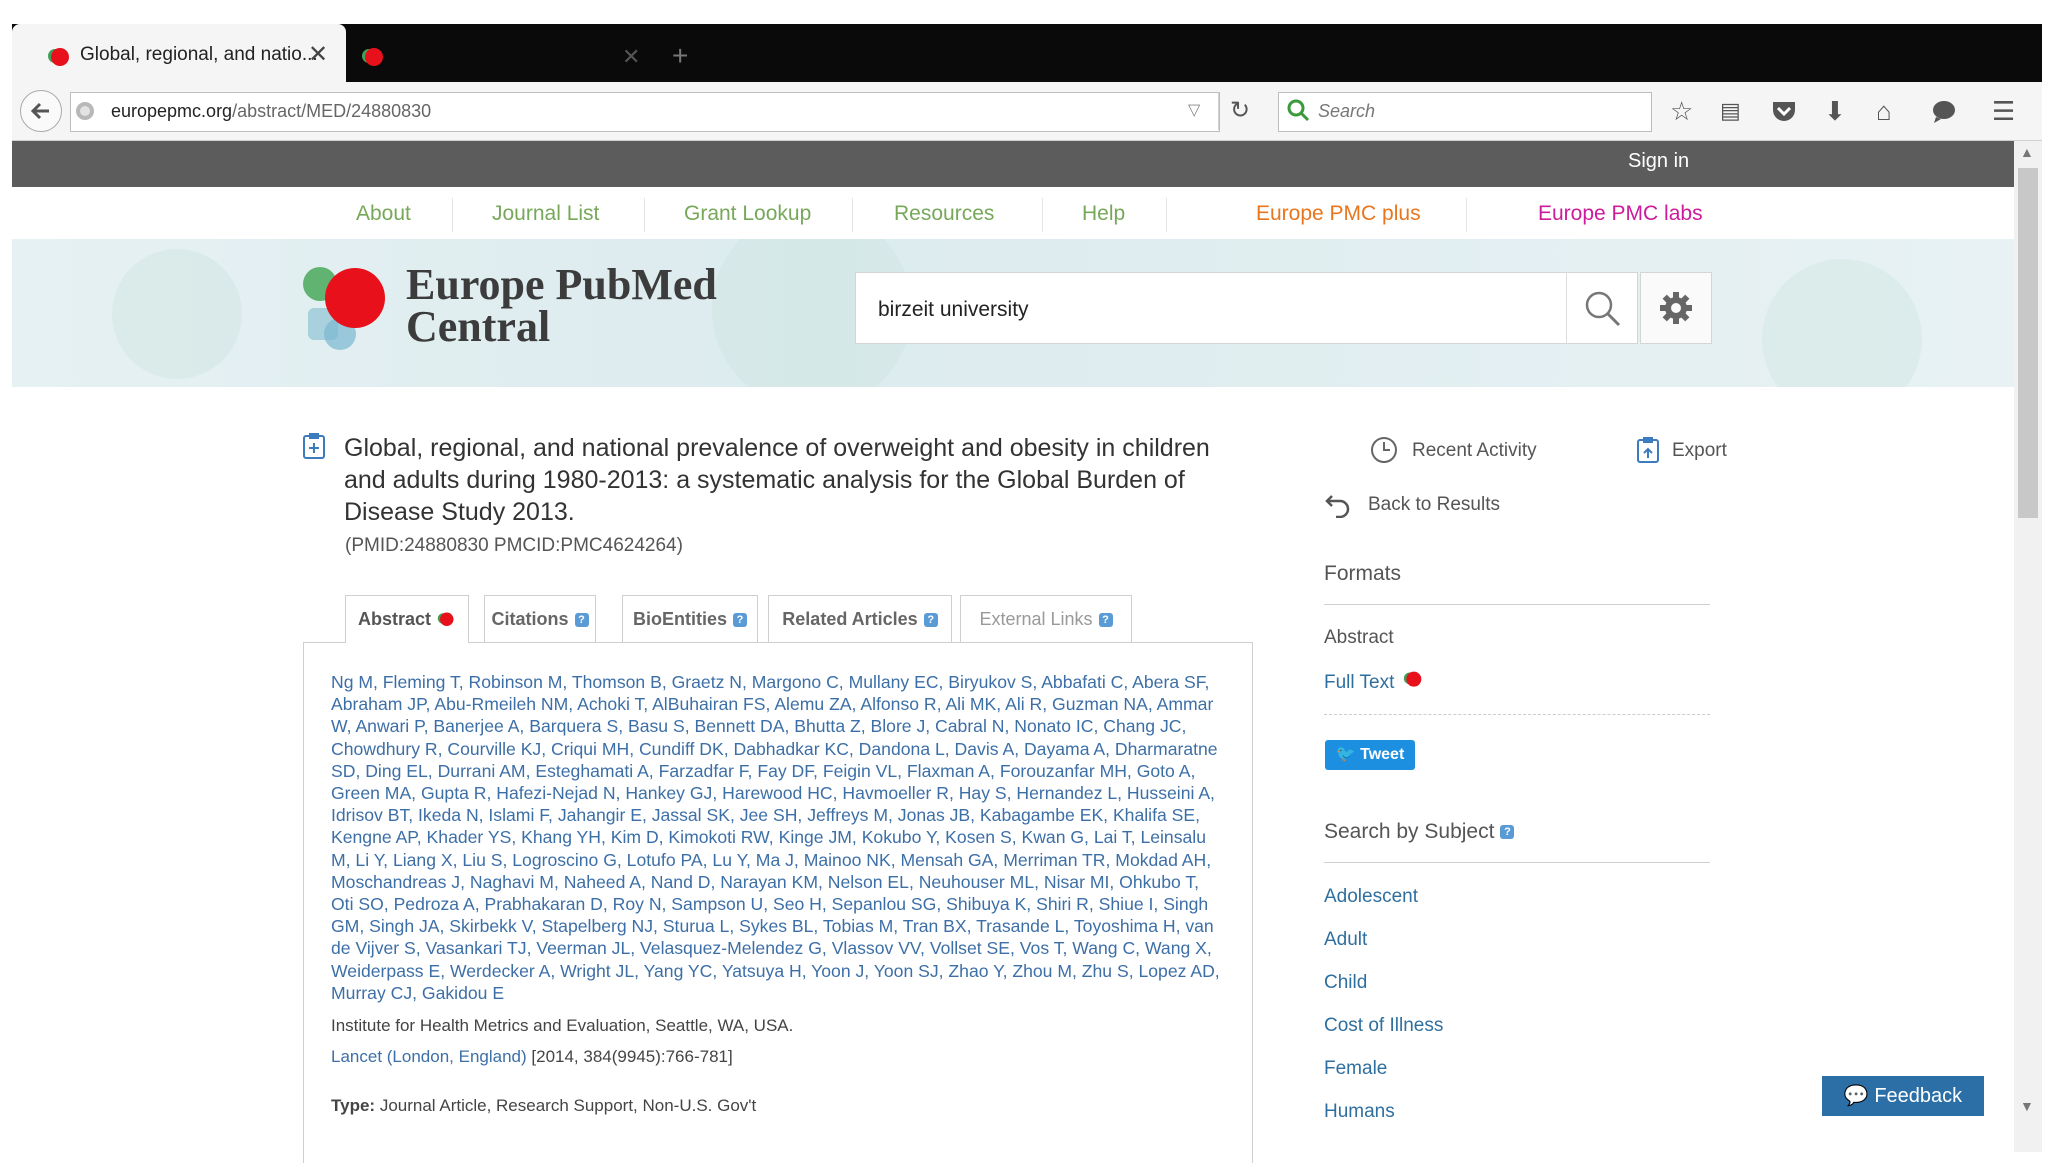  What do you see at coordinates (429, 1056) in the screenshot?
I see `journal-link: Lancet (London, England)` at bounding box center [429, 1056].